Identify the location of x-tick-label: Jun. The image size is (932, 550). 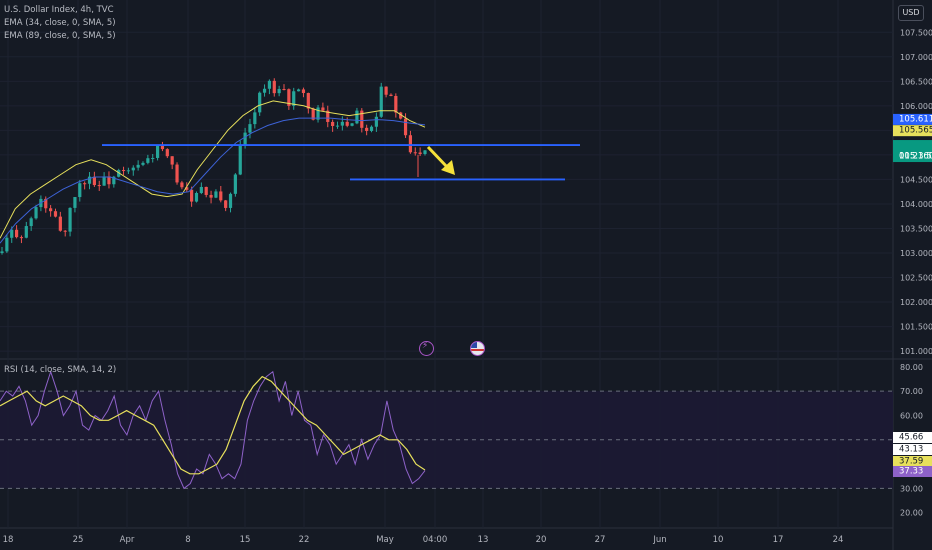
(659, 540).